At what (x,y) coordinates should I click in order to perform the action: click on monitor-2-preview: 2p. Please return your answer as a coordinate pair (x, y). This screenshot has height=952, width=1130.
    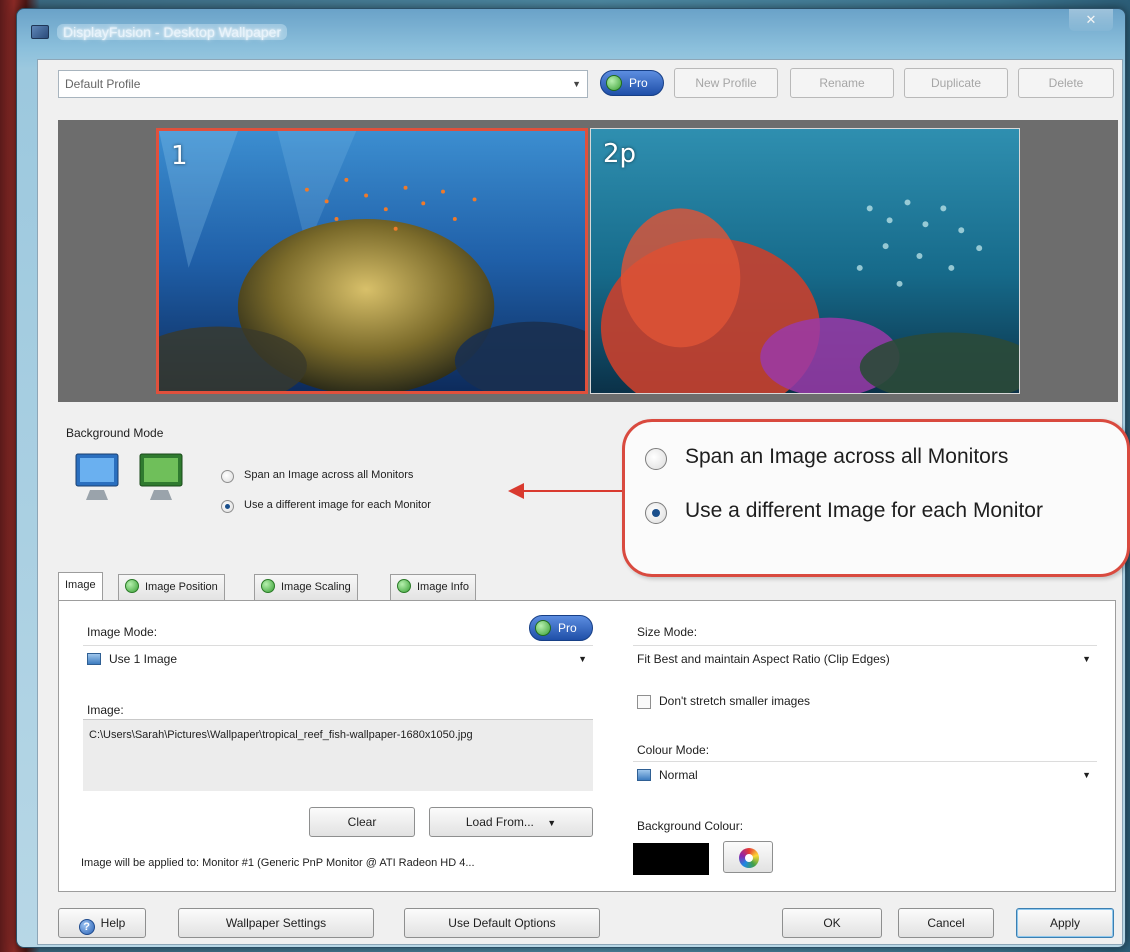
    Looking at the image, I should click on (805, 261).